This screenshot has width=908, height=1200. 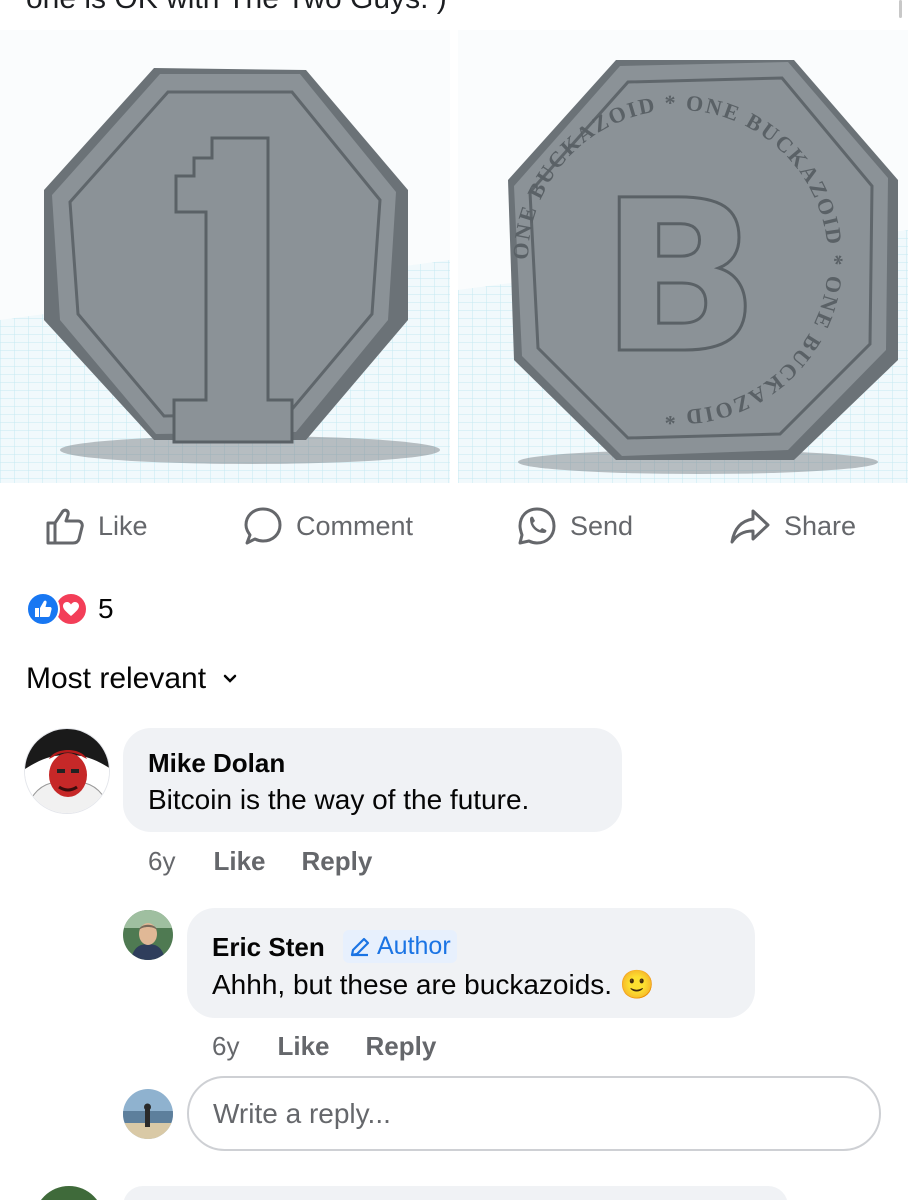 I want to click on like-label: Like, so click(x=123, y=525).